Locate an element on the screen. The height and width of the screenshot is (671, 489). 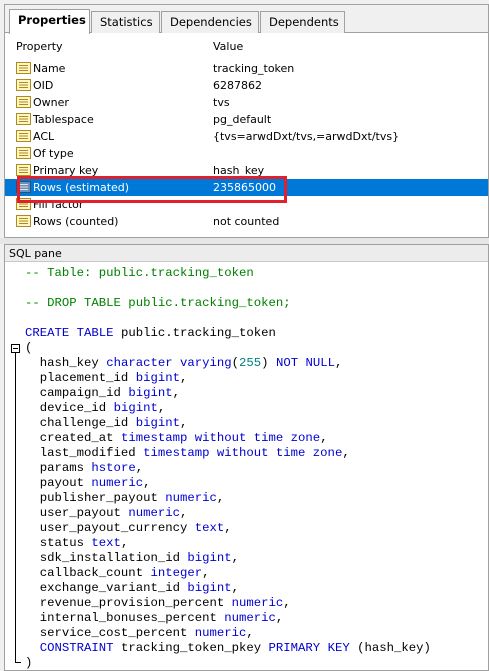
sql-line: -- DROP TABLE public.tracking_token; is located at coordinates (158, 303).